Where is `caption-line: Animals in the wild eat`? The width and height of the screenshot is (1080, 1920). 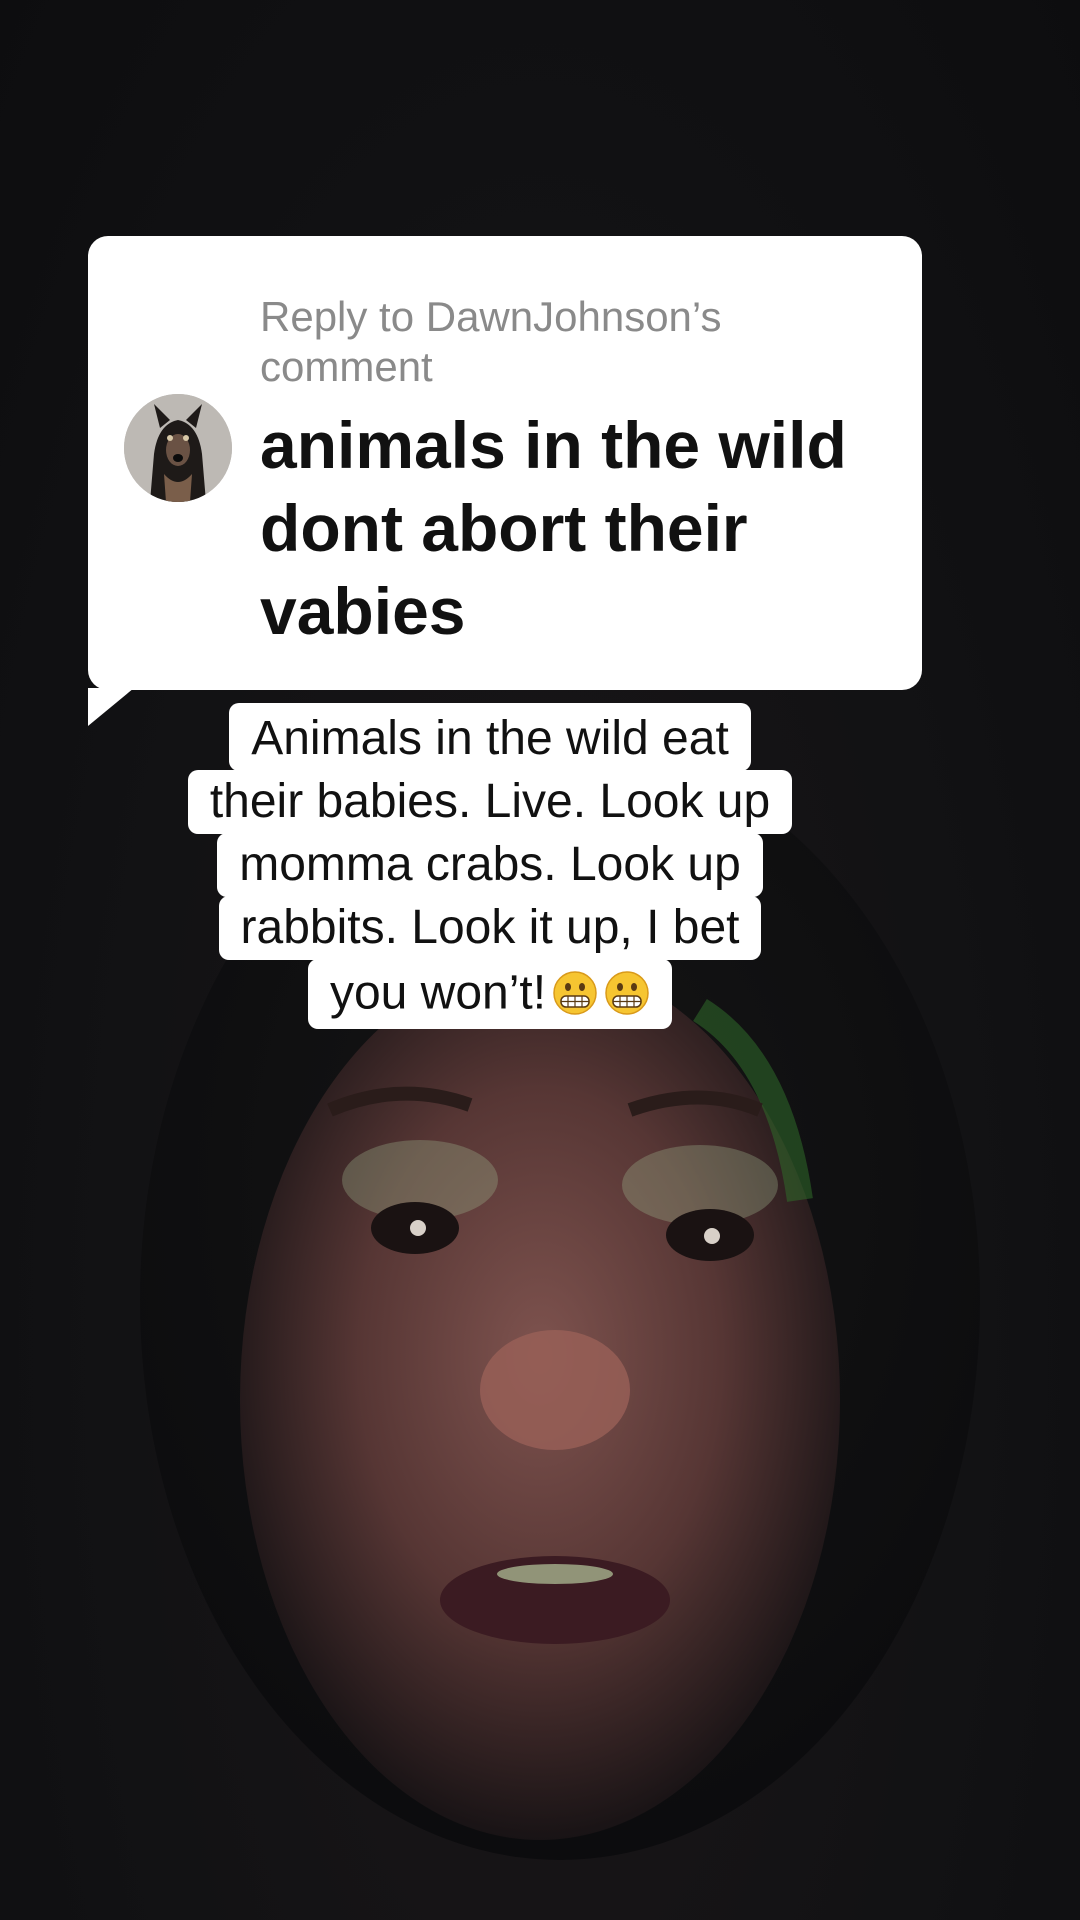 caption-line: Animals in the wild eat is located at coordinates (490, 737).